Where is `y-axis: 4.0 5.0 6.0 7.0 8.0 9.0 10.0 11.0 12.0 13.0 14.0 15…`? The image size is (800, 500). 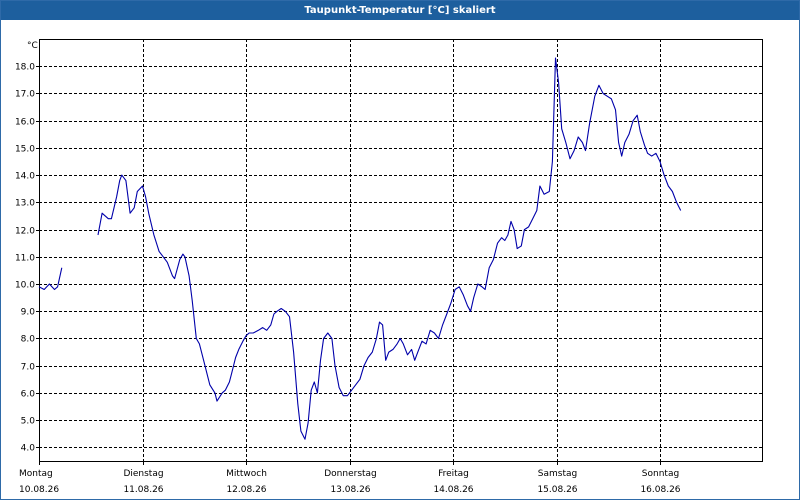 y-axis: 4.0 5.0 6.0 7.0 8.0 9.0 10.0 11.0 12.0 13.0 14.0 15… is located at coordinates (27, 258).